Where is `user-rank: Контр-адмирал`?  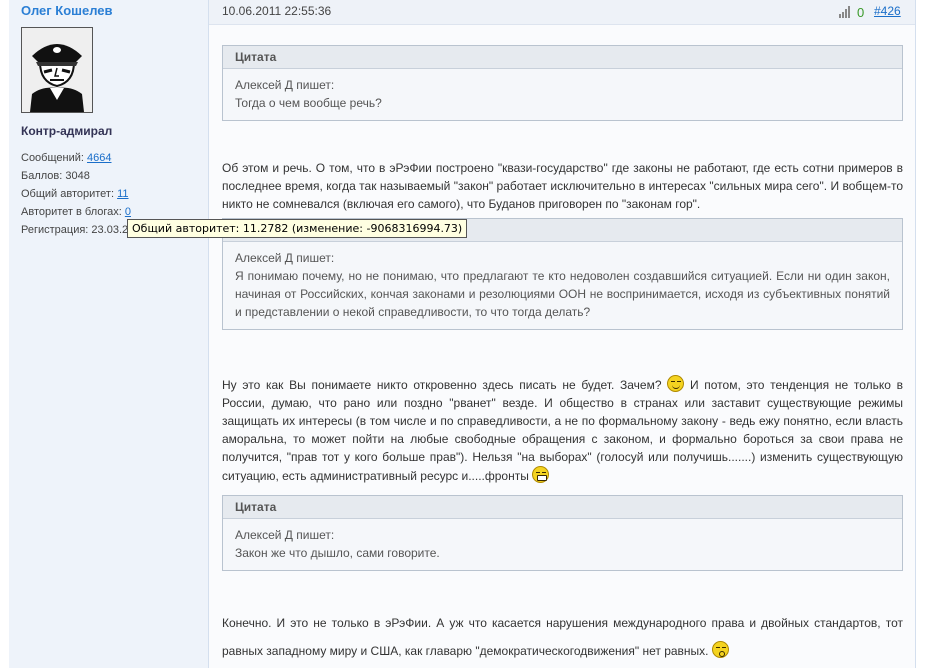
user-rank: Контр-адмирал is located at coordinates (67, 131).